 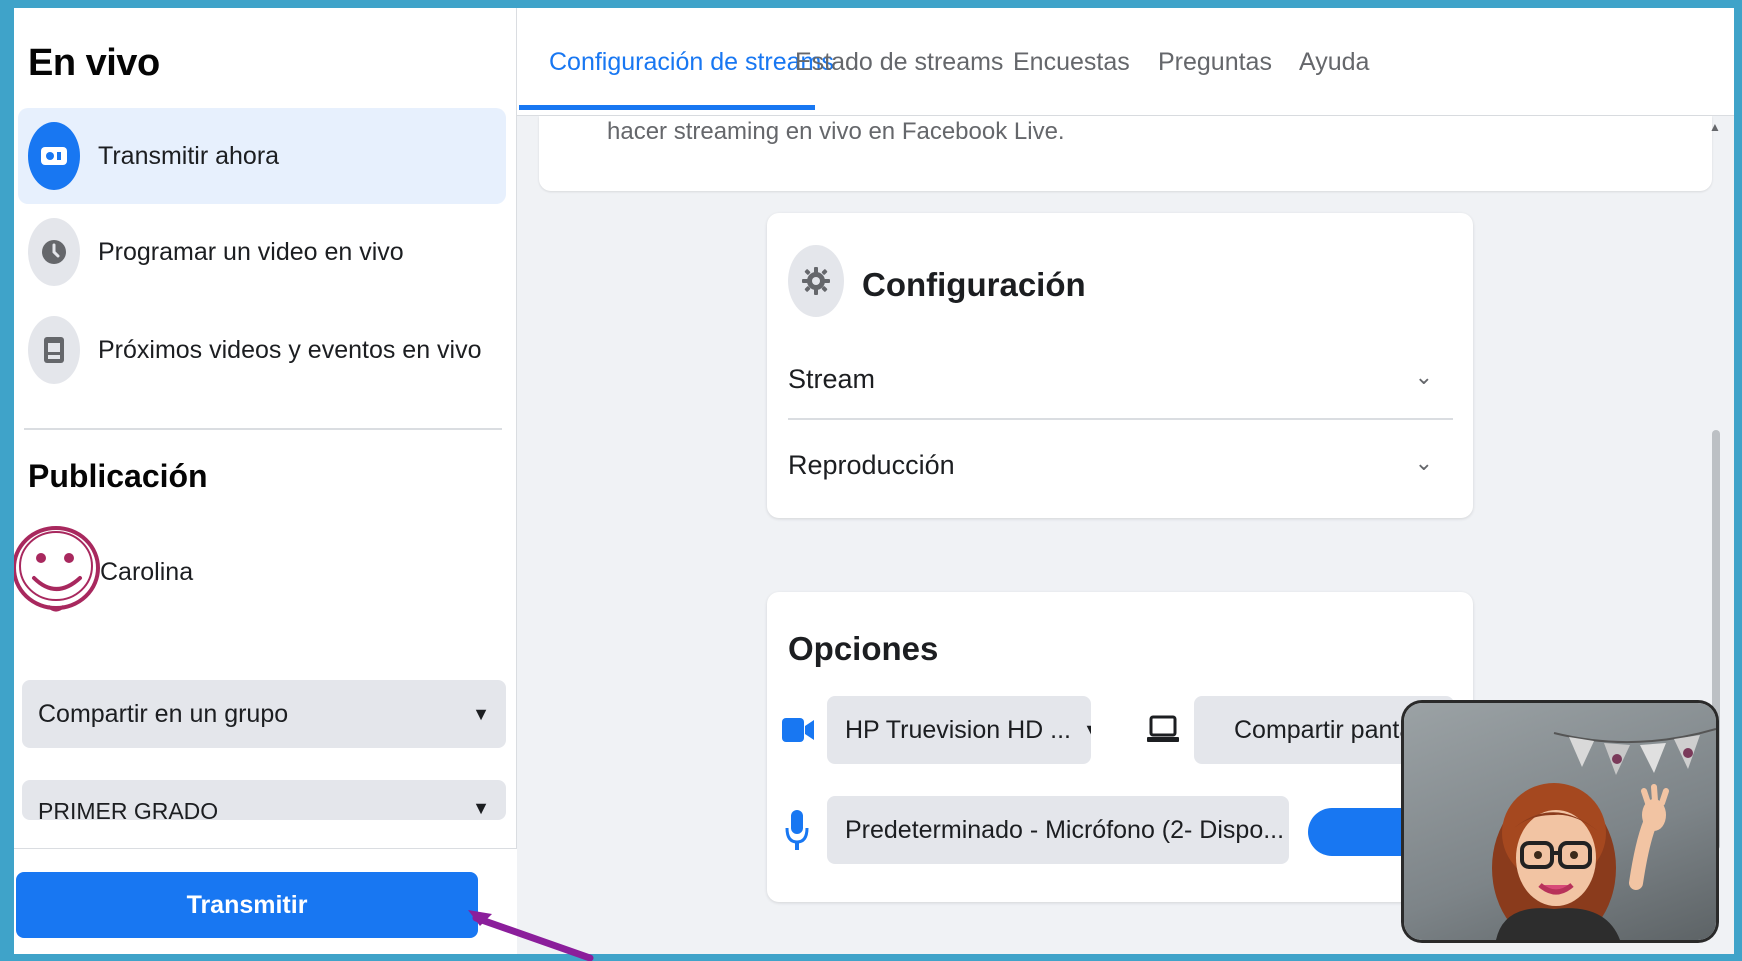 What do you see at coordinates (251, 251) in the screenshot?
I see `sidebar-item-label: Programar un video en vivo` at bounding box center [251, 251].